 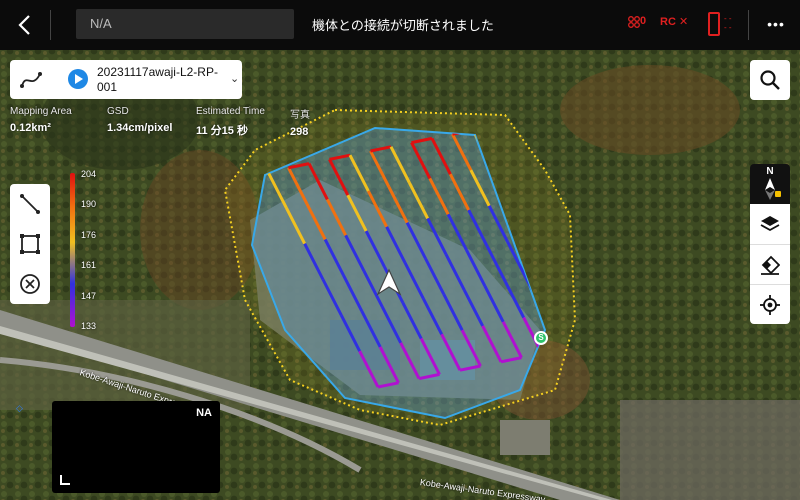 I want to click on legend-label: 133, so click(x=89, y=326).